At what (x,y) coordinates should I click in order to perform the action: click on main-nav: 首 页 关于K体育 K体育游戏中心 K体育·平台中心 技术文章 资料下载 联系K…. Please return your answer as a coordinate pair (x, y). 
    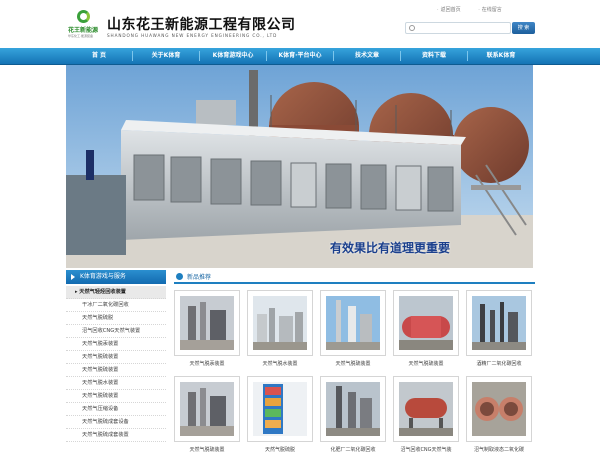
    Looking at the image, I should click on (300, 56).